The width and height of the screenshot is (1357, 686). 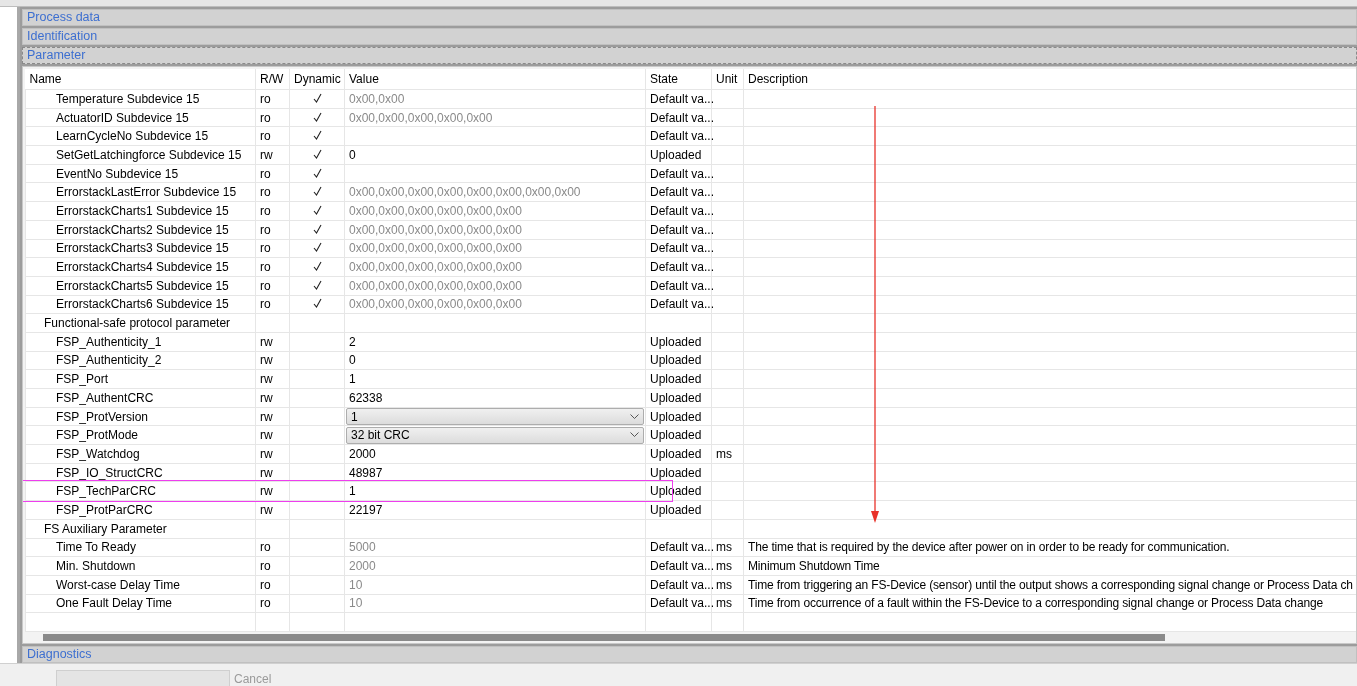 What do you see at coordinates (495, 342) in the screenshot?
I see `table-cell: 2` at bounding box center [495, 342].